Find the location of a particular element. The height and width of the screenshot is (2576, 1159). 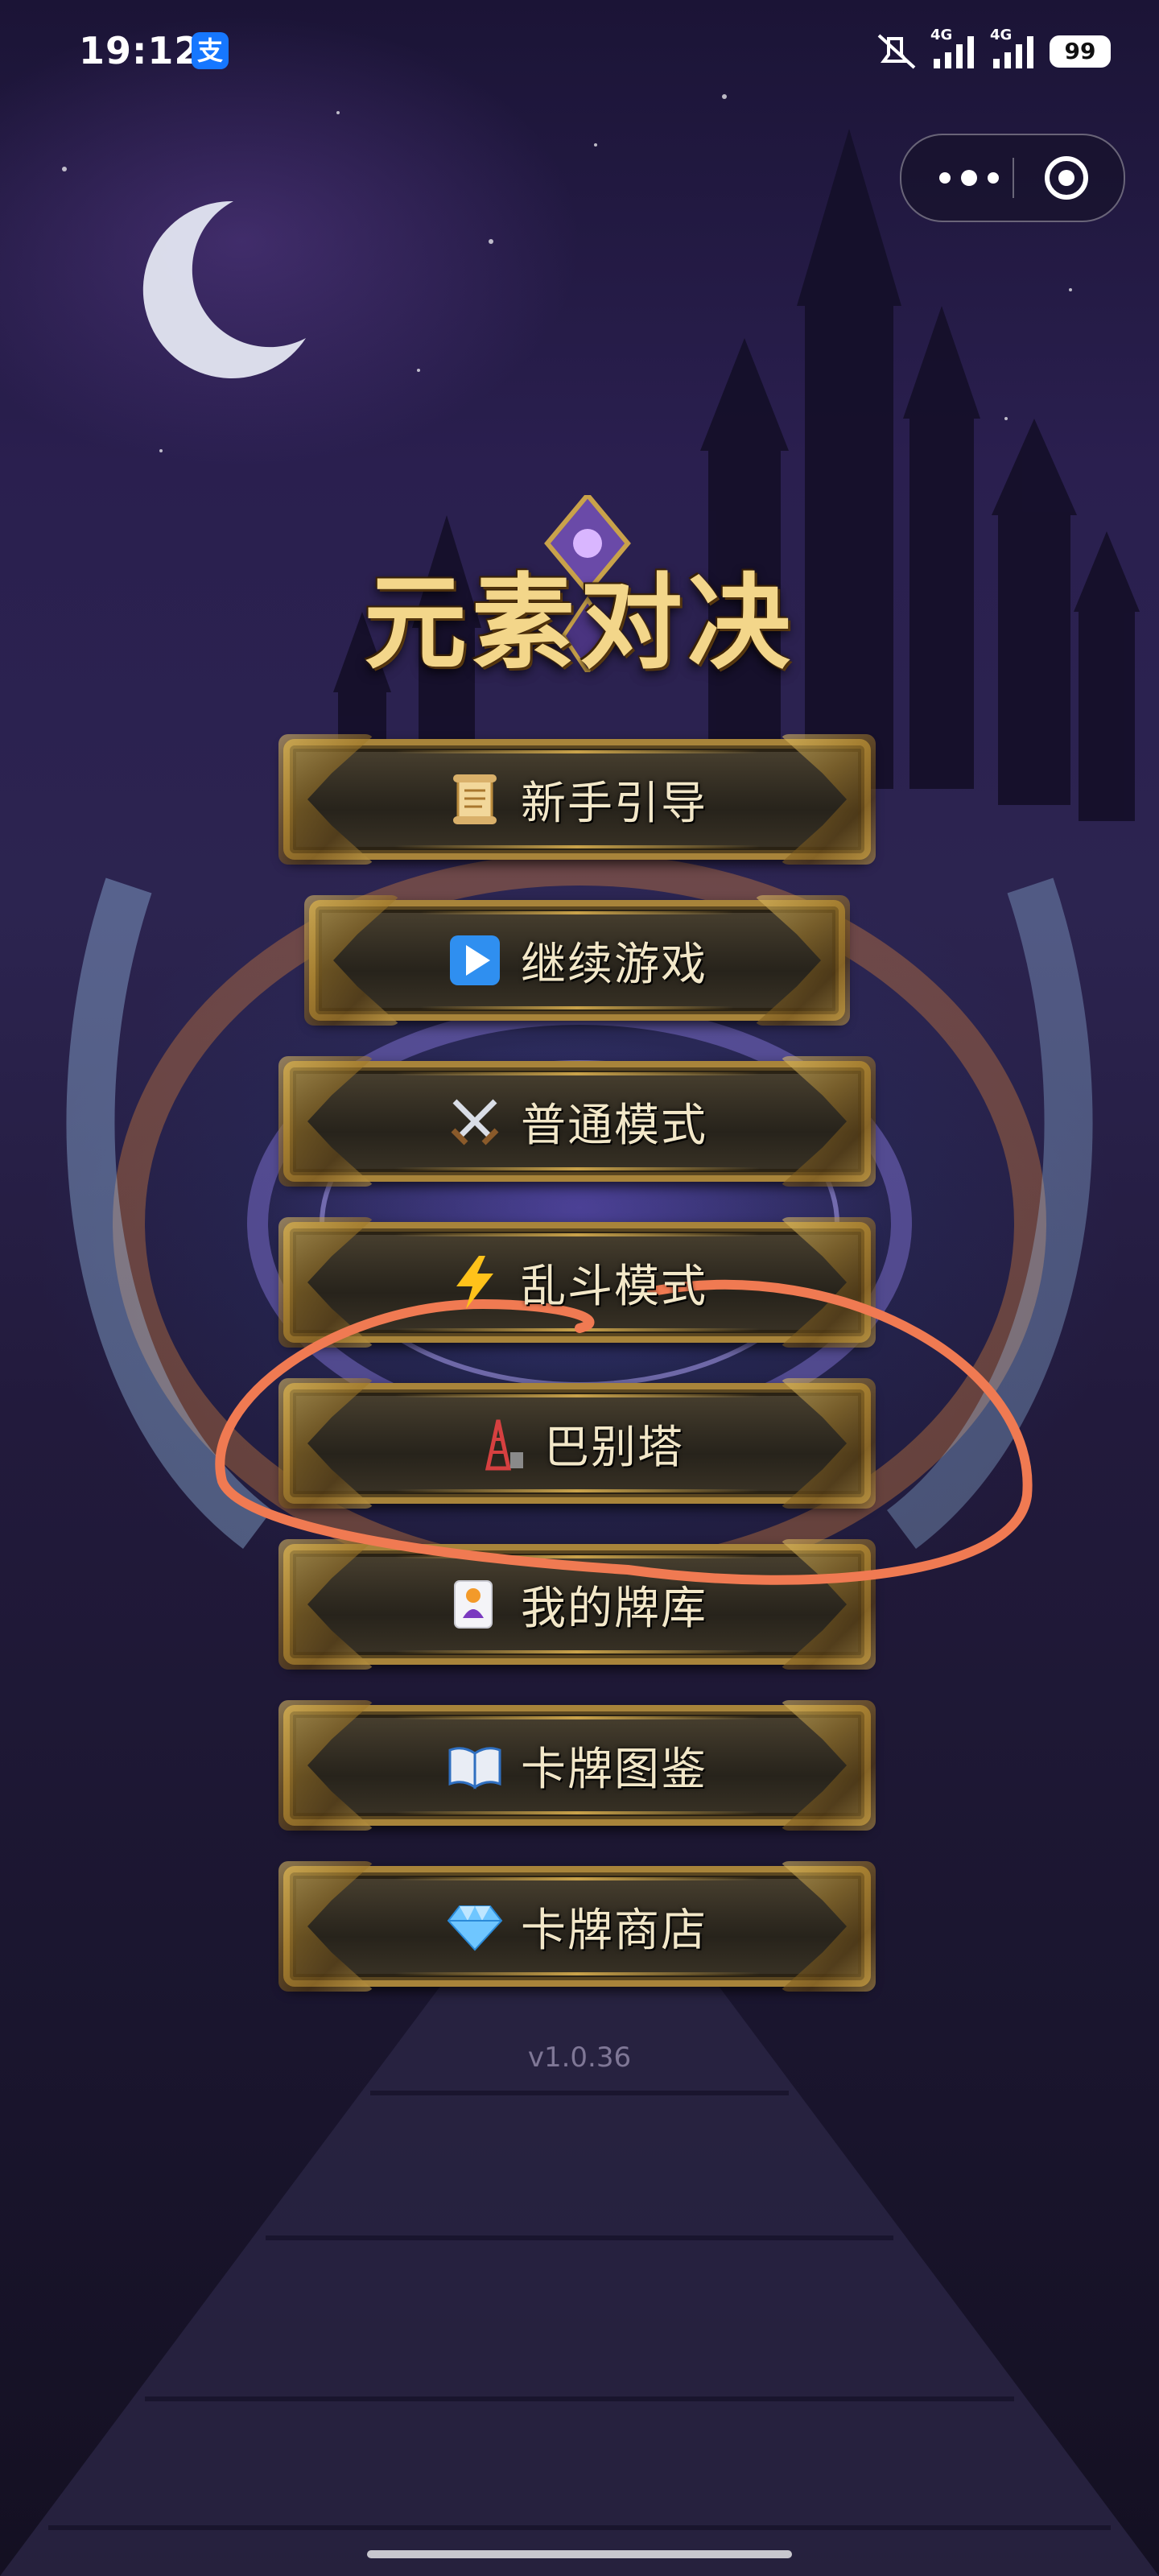

version-label: v1.0.36 is located at coordinates (579, 2057).